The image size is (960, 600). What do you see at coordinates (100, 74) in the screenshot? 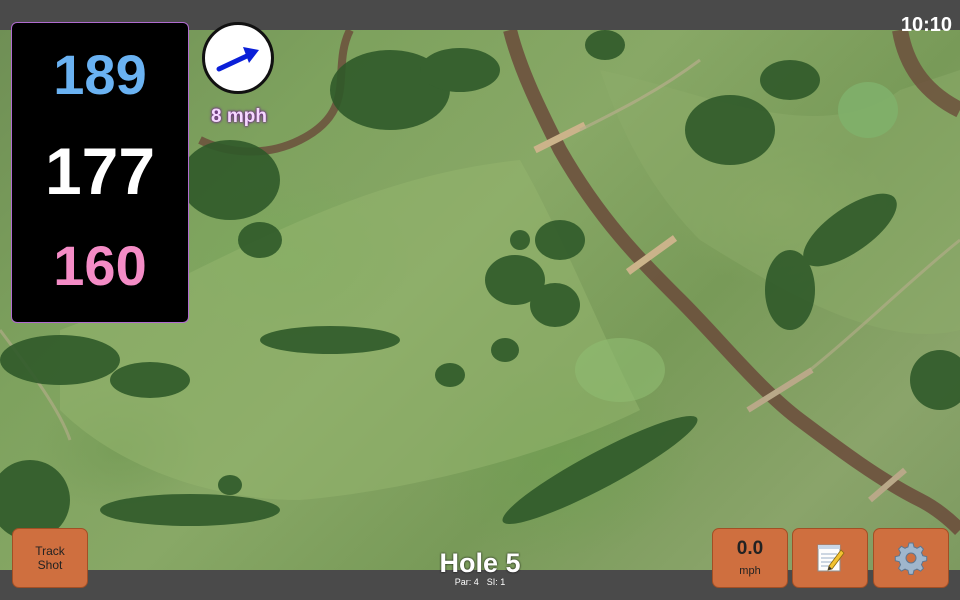
I see `back-distance: 189` at bounding box center [100, 74].